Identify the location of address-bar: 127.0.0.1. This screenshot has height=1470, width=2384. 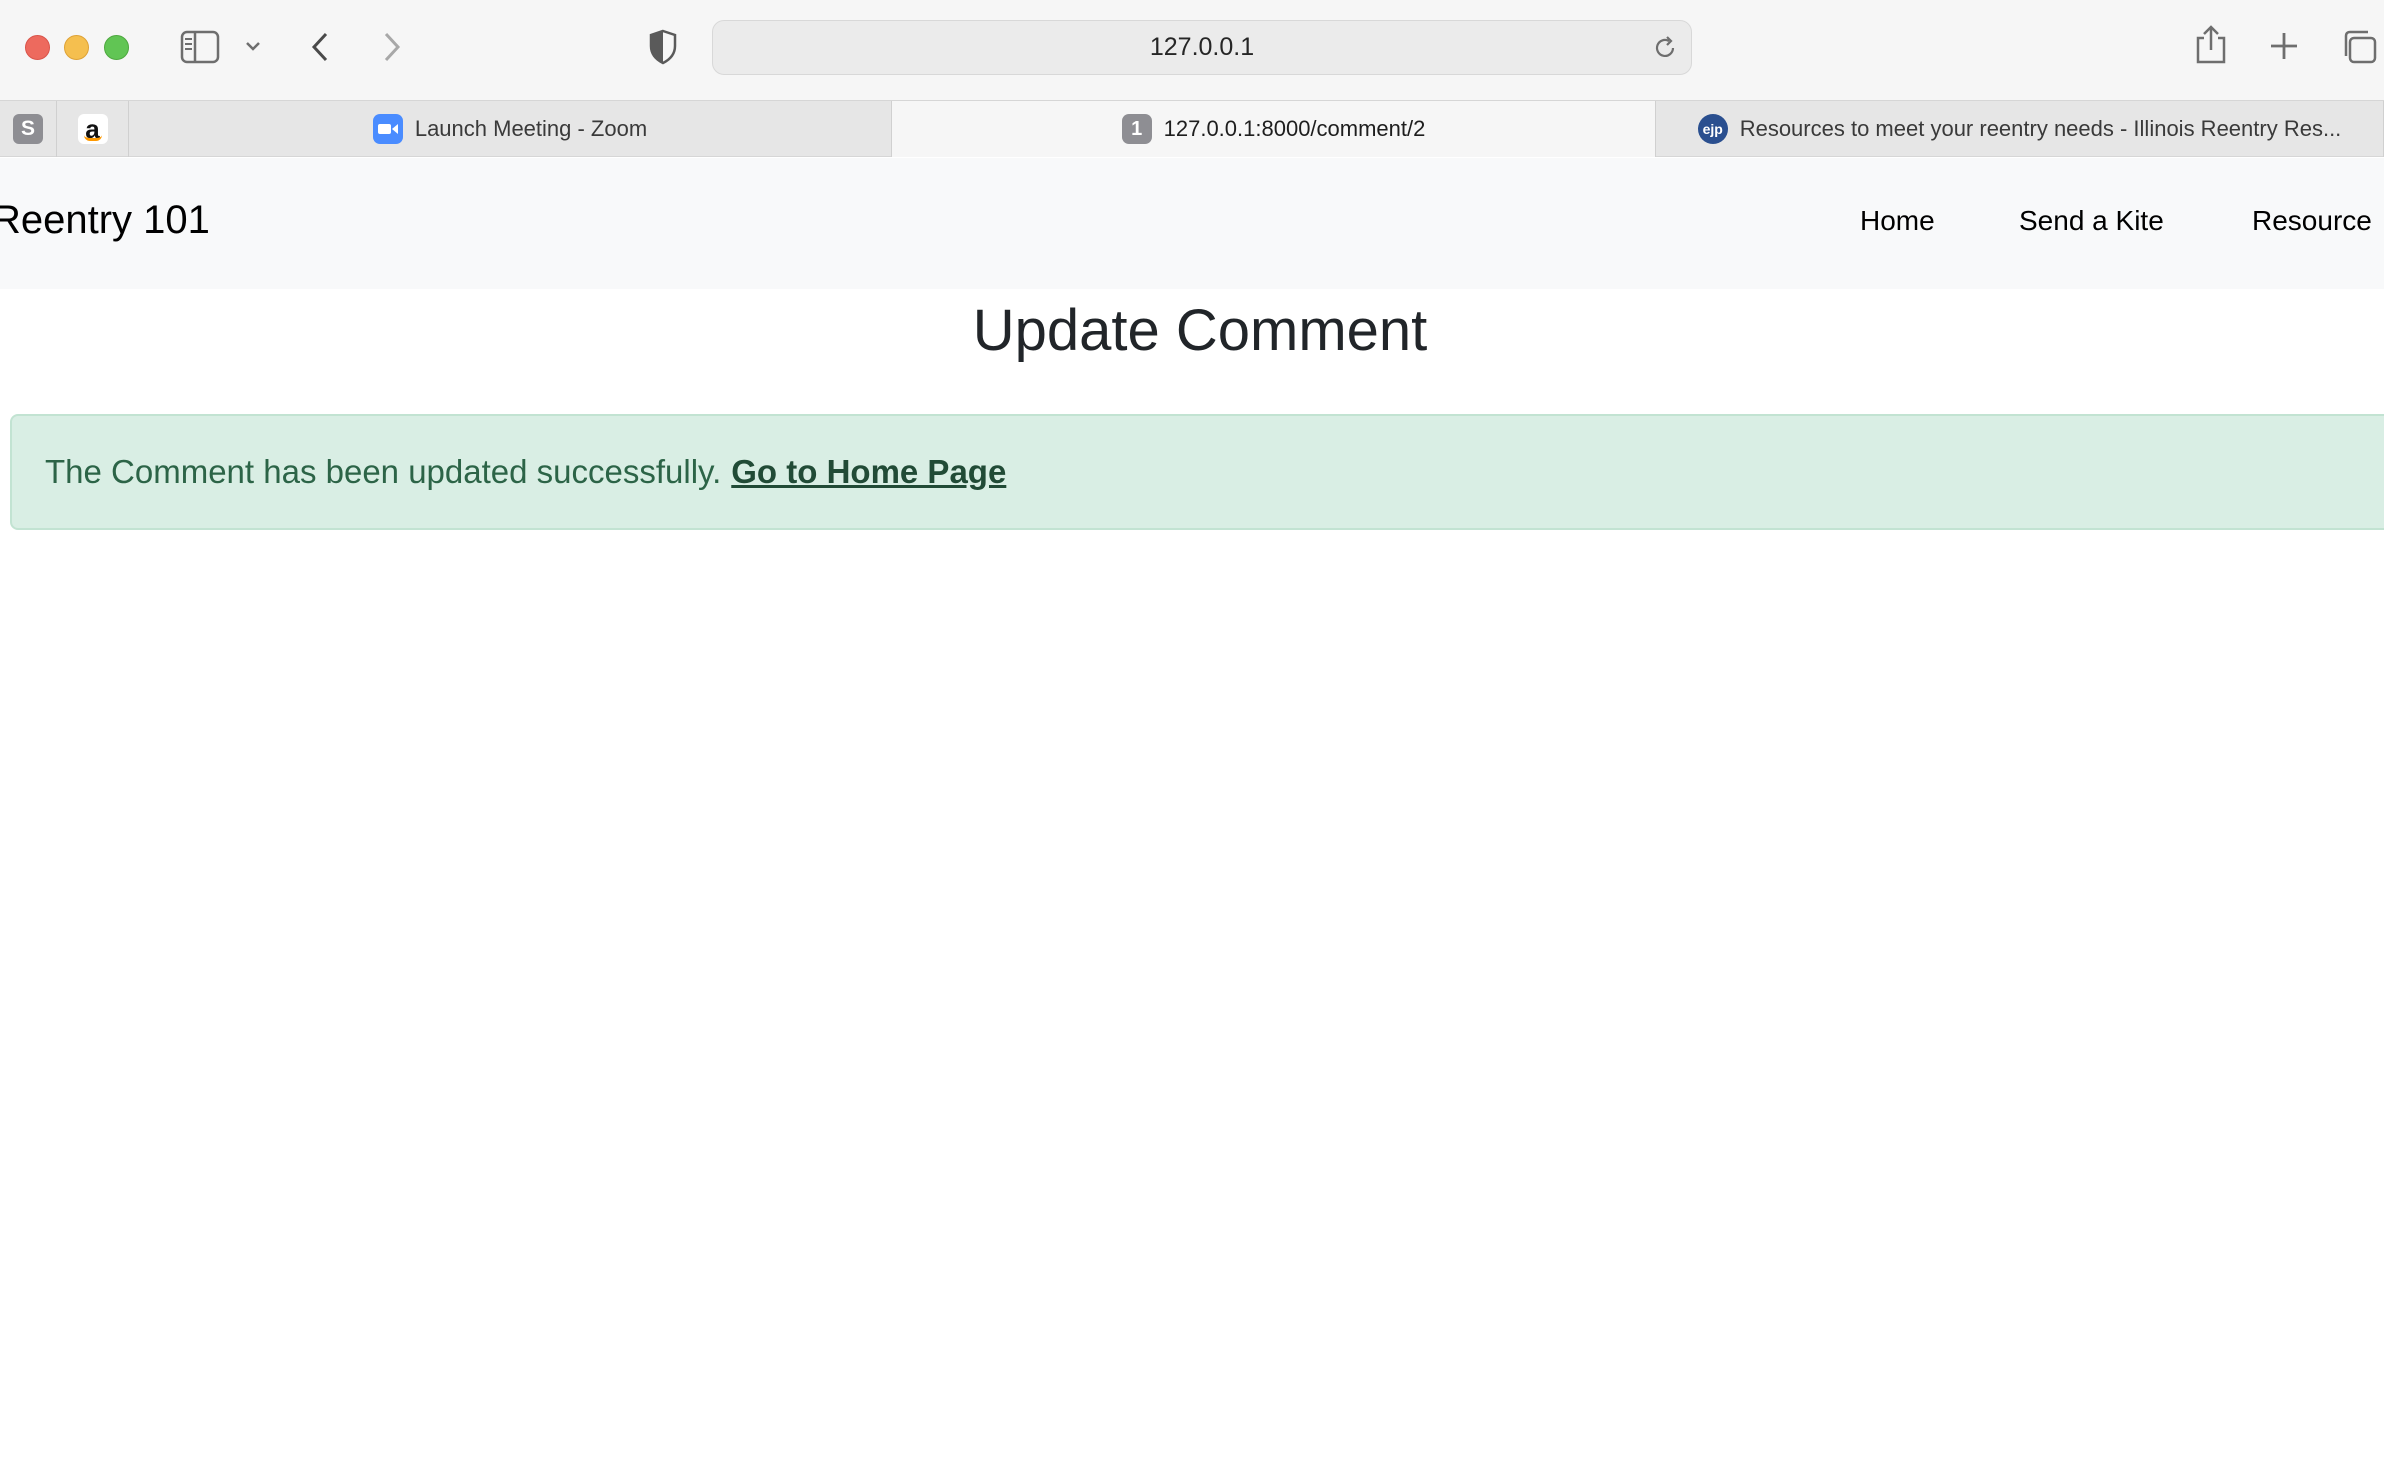
(1202, 47).